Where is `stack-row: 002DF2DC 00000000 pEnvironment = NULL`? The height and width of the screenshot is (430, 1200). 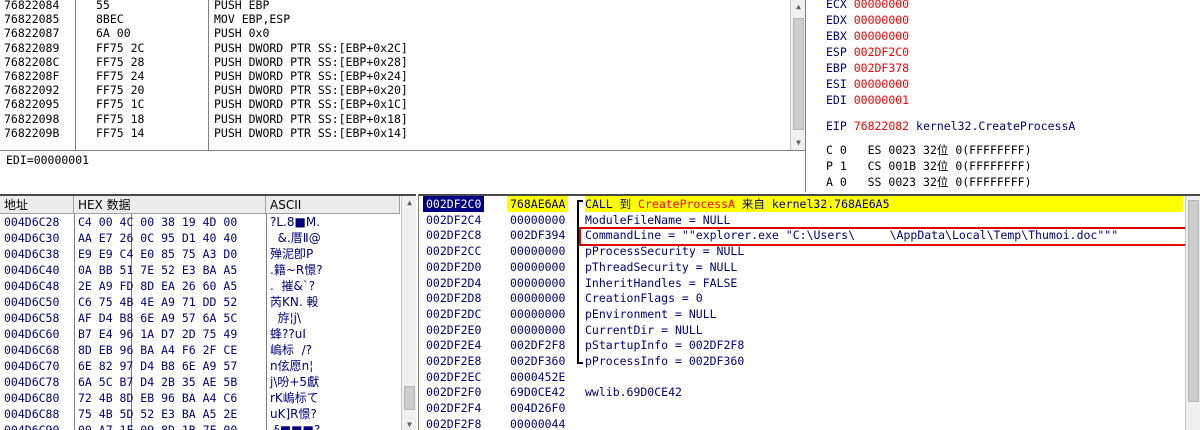 stack-row: 002DF2DC 00000000 pEnvironment = NULL is located at coordinates (809, 314).